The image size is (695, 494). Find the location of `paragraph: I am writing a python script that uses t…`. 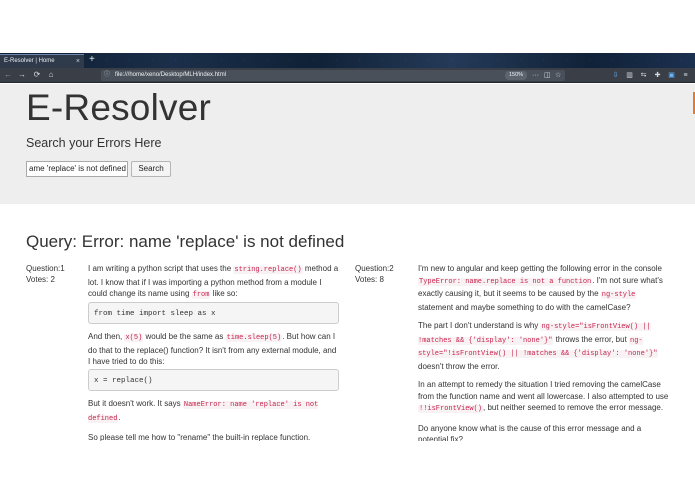

paragraph: I am writing a python script that uses t… is located at coordinates (213, 281).